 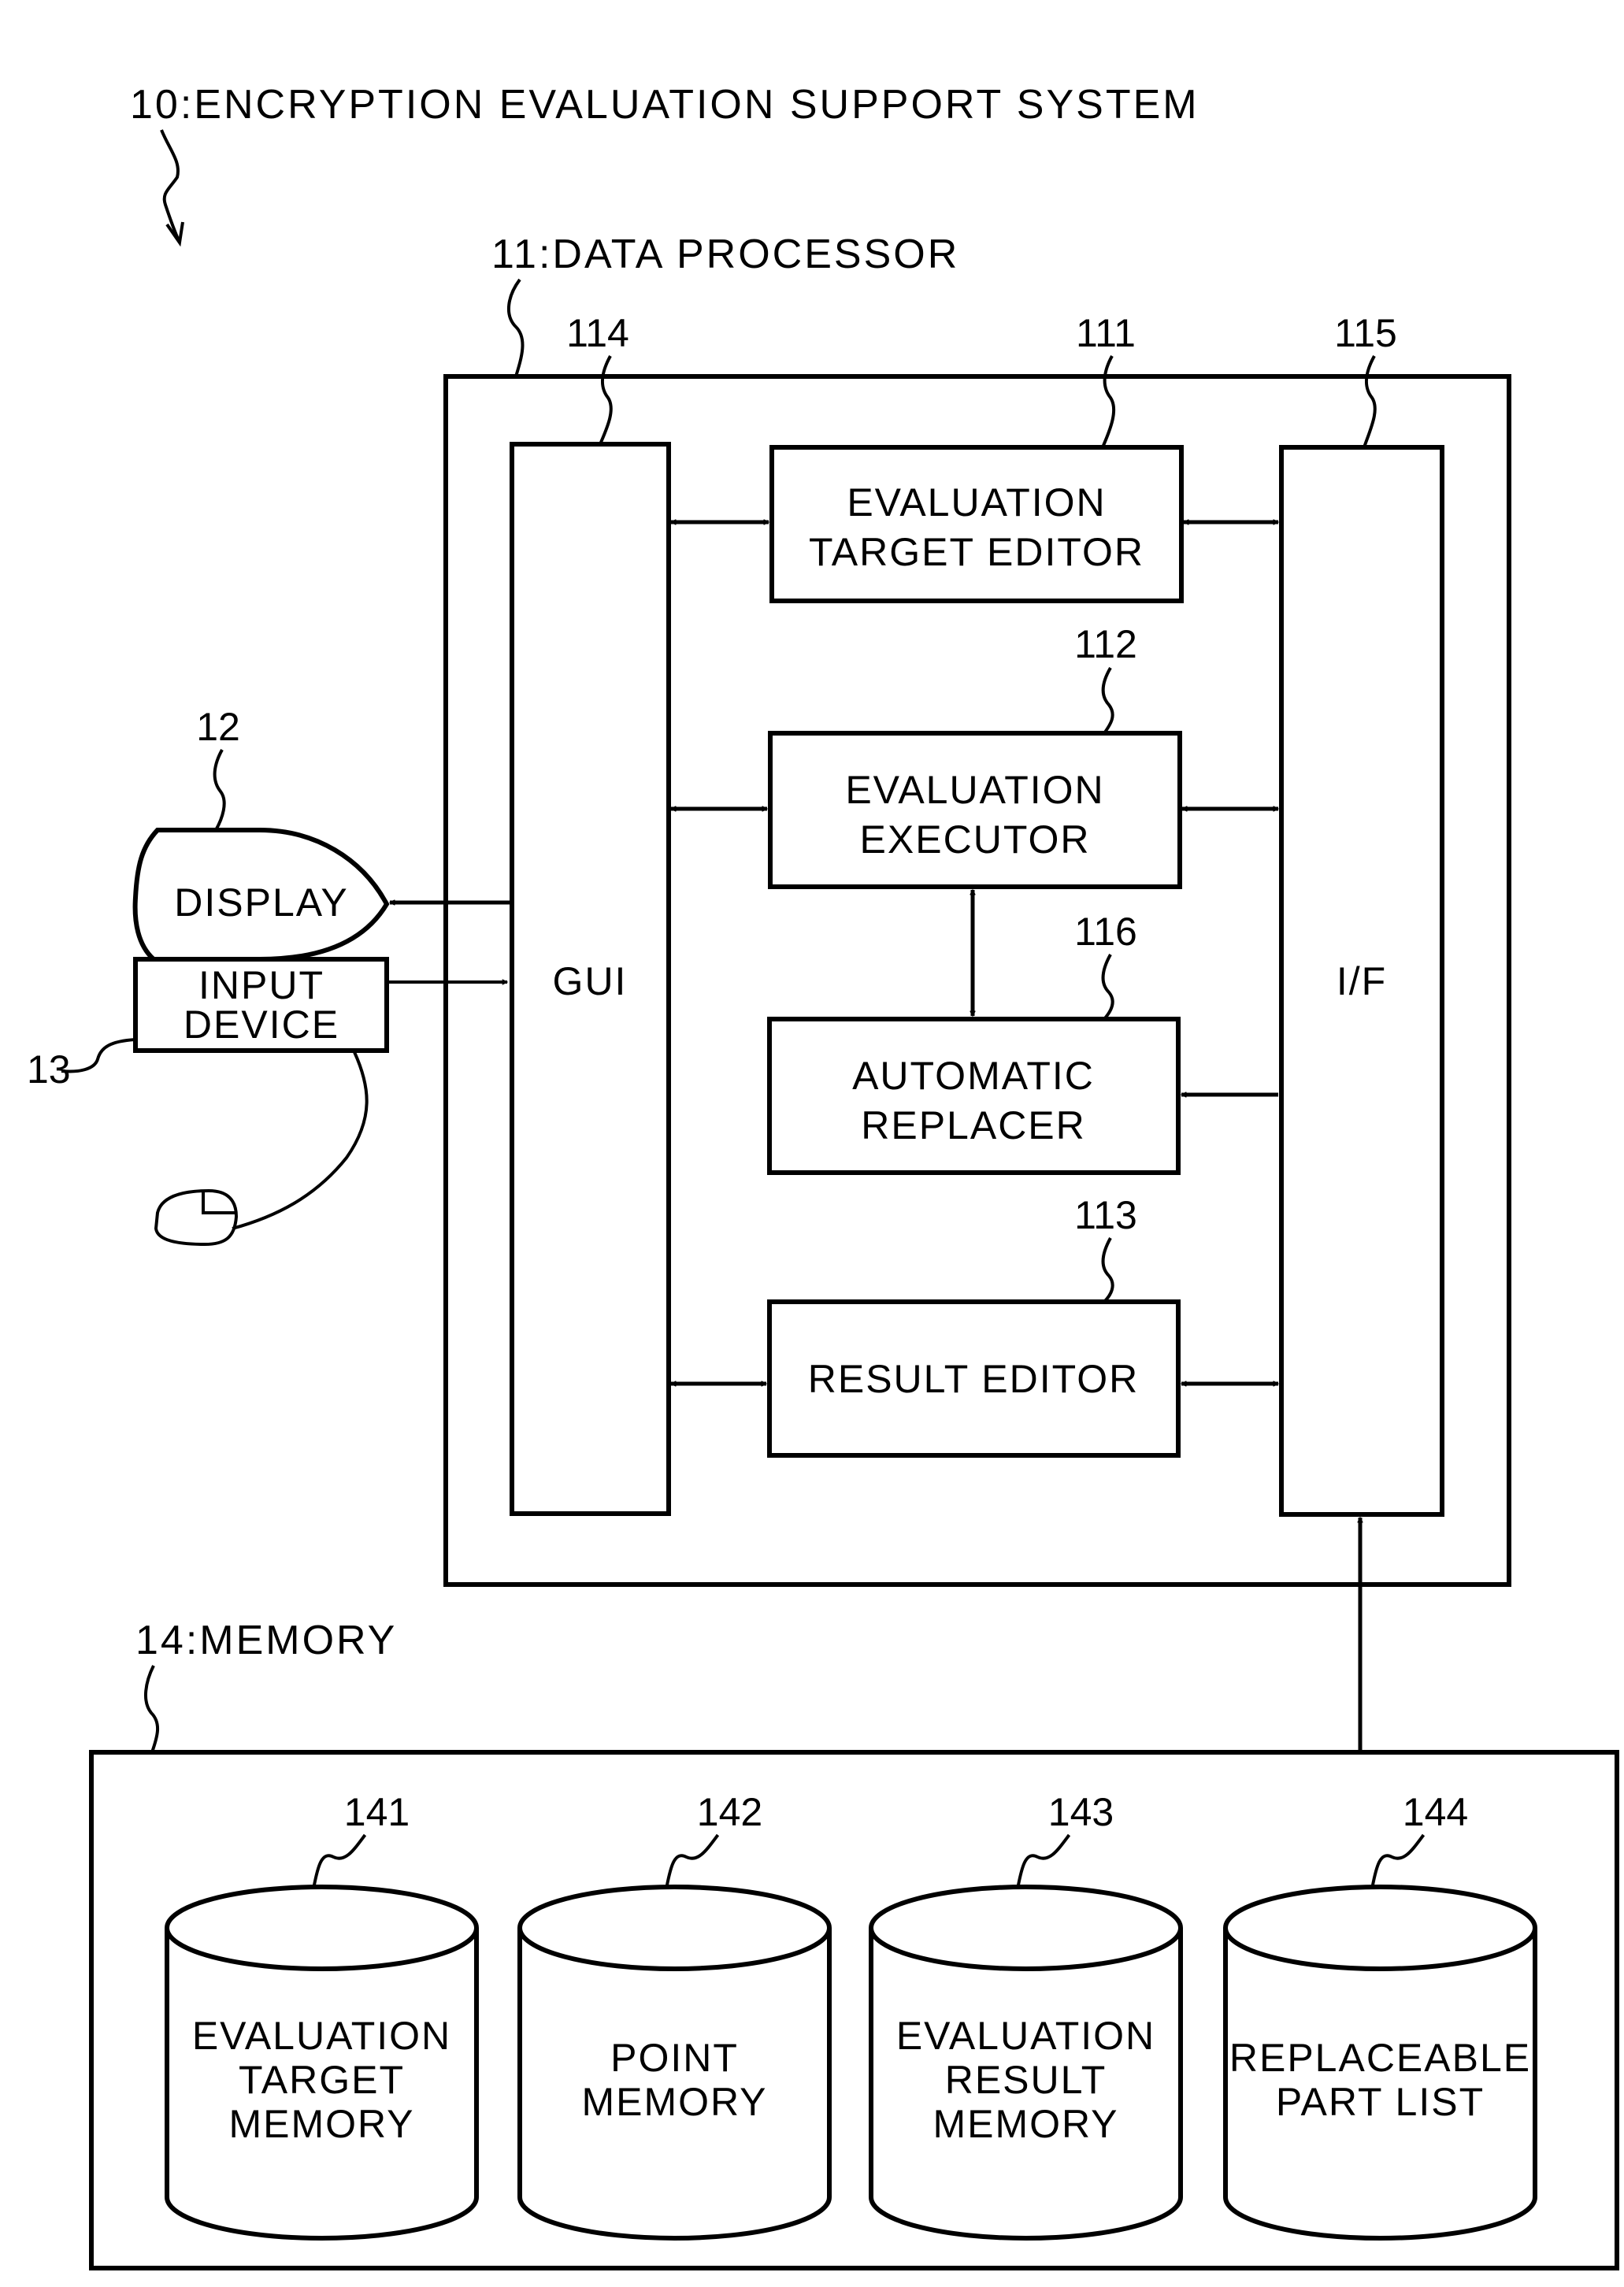 What do you see at coordinates (98, 1055) in the screenshot?
I see `input-device-leader` at bounding box center [98, 1055].